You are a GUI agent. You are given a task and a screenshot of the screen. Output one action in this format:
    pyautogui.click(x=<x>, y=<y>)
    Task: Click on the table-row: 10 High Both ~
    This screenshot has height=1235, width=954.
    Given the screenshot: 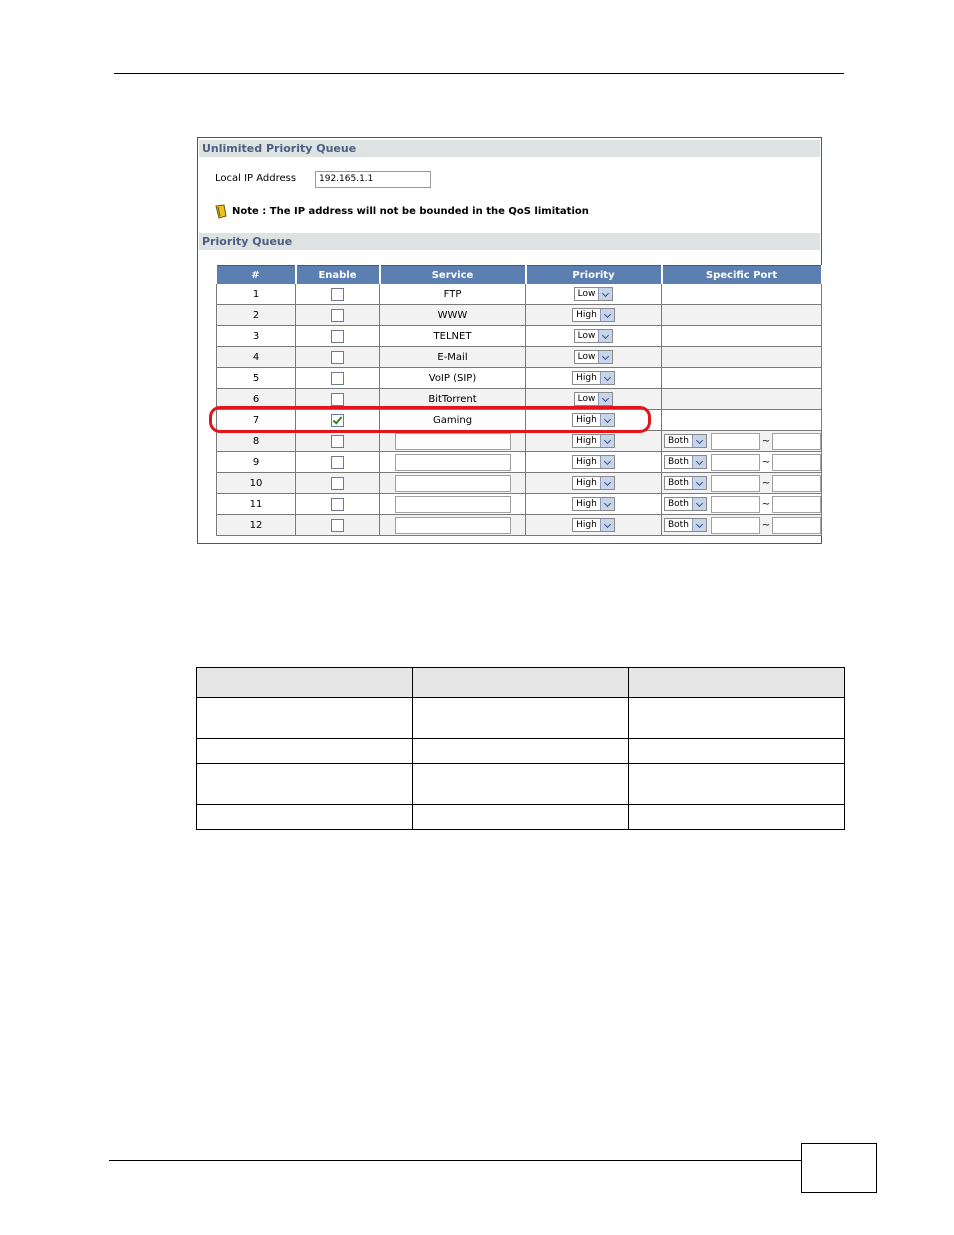 What is the action you would take?
    pyautogui.click(x=519, y=483)
    